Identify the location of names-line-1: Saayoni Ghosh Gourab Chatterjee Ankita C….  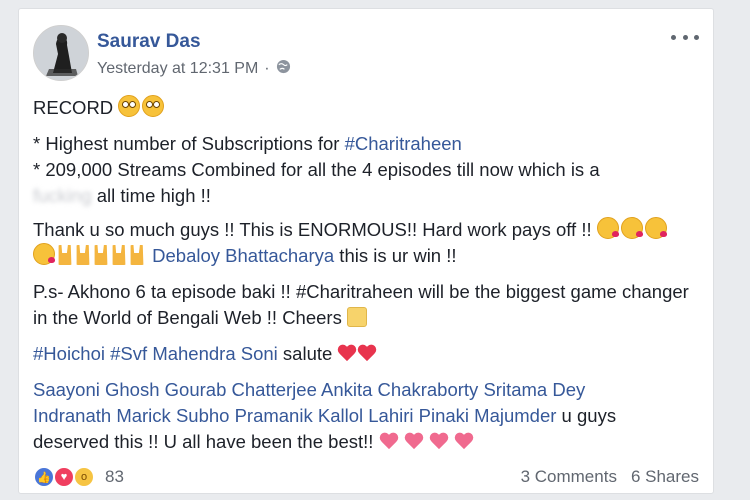
(366, 390).